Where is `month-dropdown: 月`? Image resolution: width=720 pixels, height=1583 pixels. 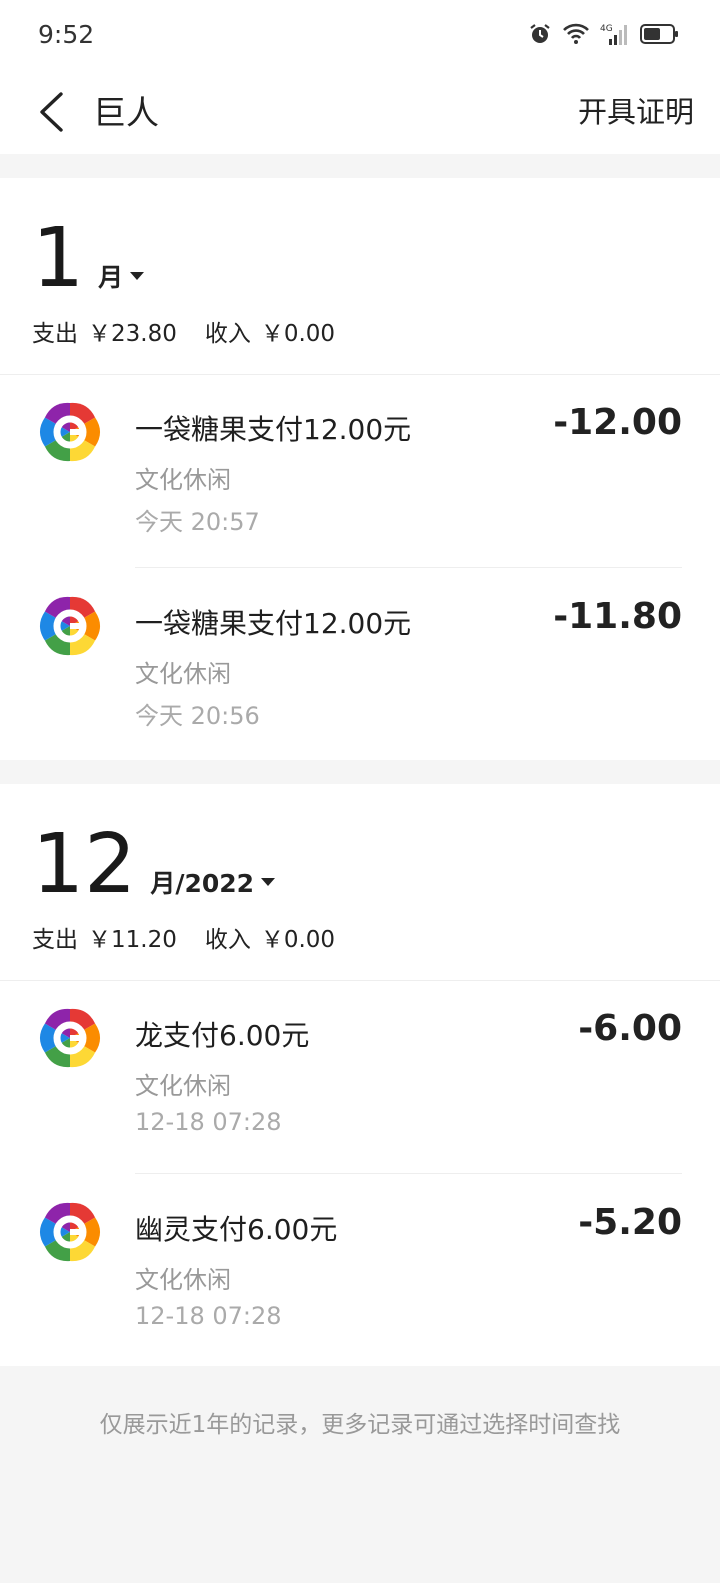
month-dropdown: 月 is located at coordinates (121, 276).